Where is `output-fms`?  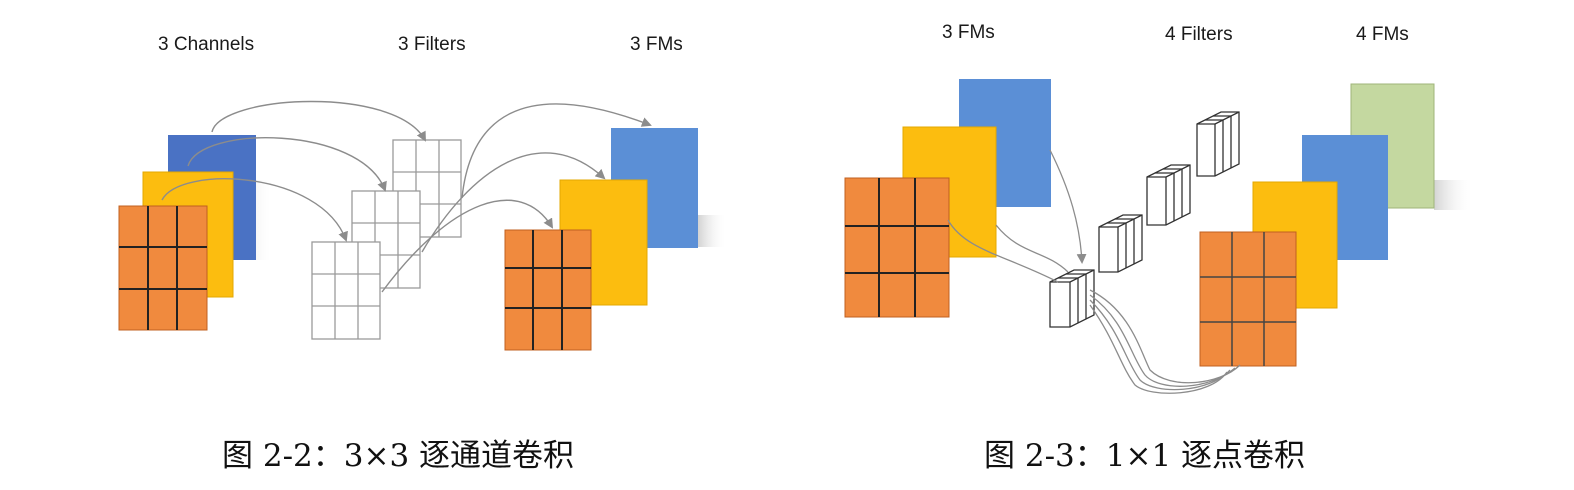
output-fms is located at coordinates (615, 239).